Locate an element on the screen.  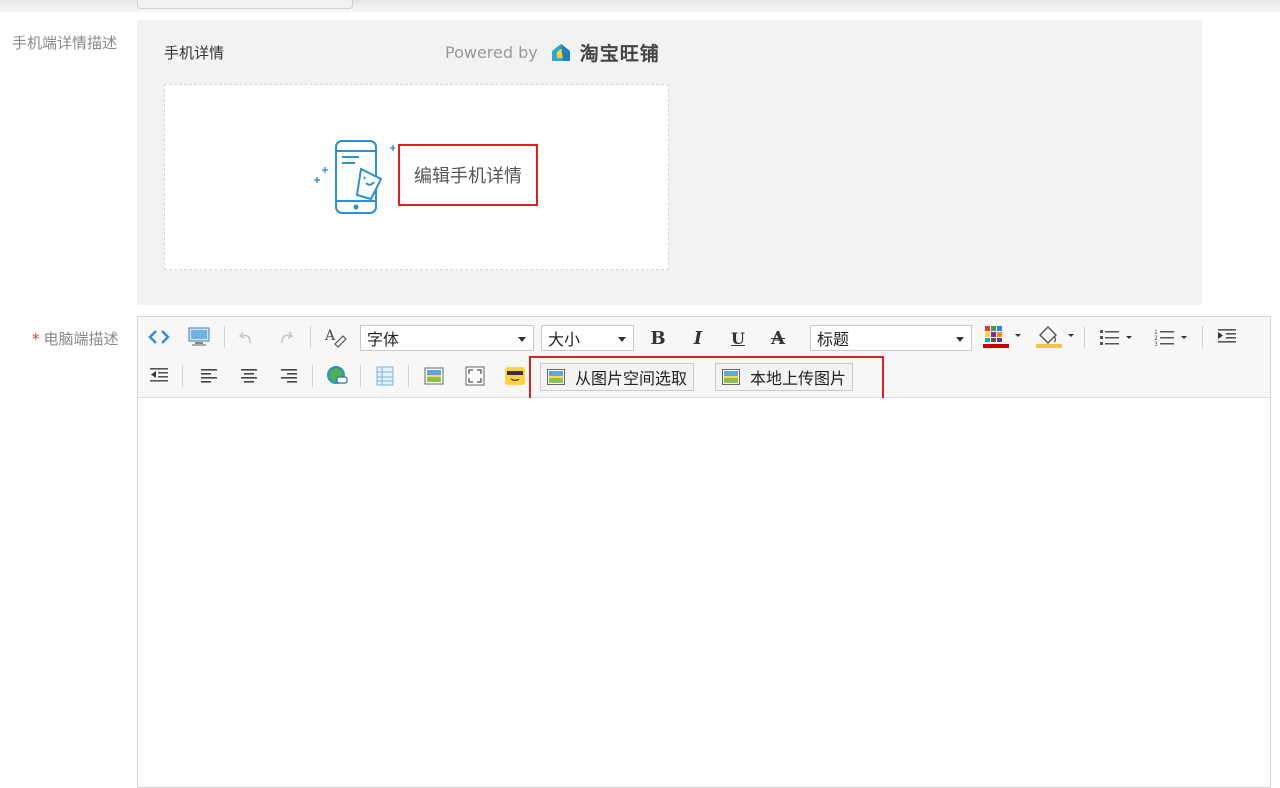
font-color-icon is located at coordinates (1003, 337).